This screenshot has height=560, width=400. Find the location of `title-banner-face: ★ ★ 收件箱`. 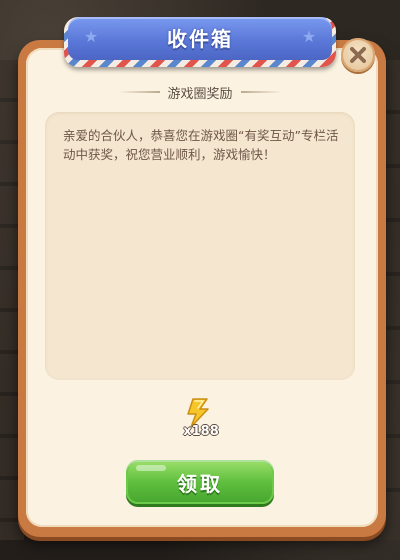

title-banner-face: ★ ★ 收件箱 is located at coordinates (200, 38).